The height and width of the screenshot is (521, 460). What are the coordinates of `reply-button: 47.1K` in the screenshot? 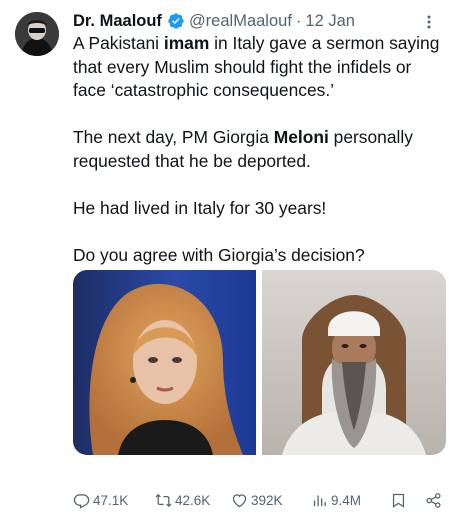 It's located at (109, 500).